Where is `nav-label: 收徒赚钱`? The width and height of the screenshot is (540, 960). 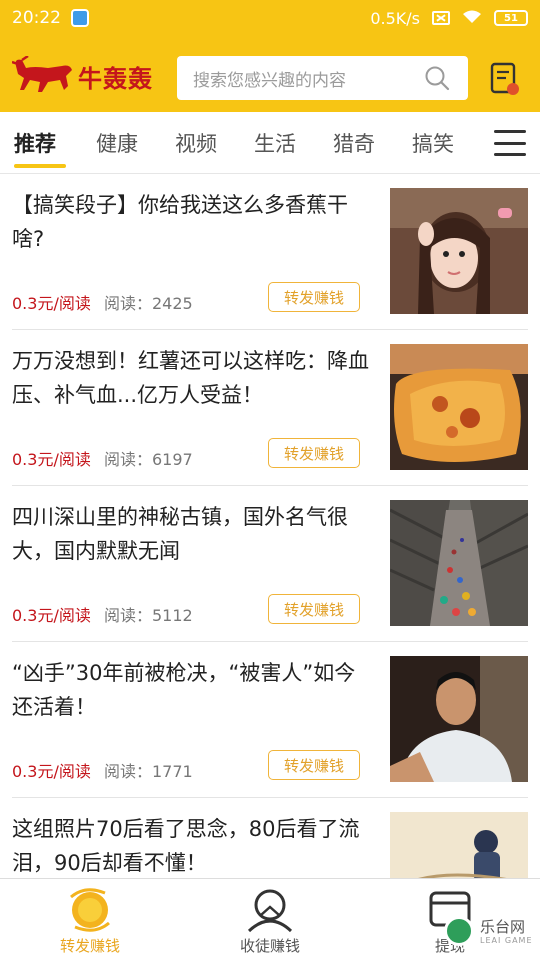
nav-label: 收徒赚钱 is located at coordinates (269, 946).